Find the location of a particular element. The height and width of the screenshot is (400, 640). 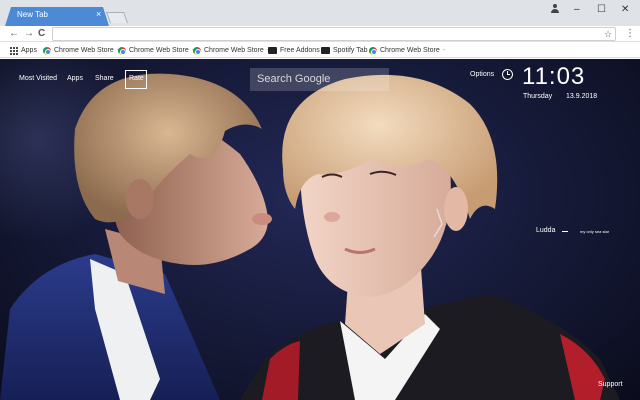

free-addons-icon is located at coordinates (272, 50).